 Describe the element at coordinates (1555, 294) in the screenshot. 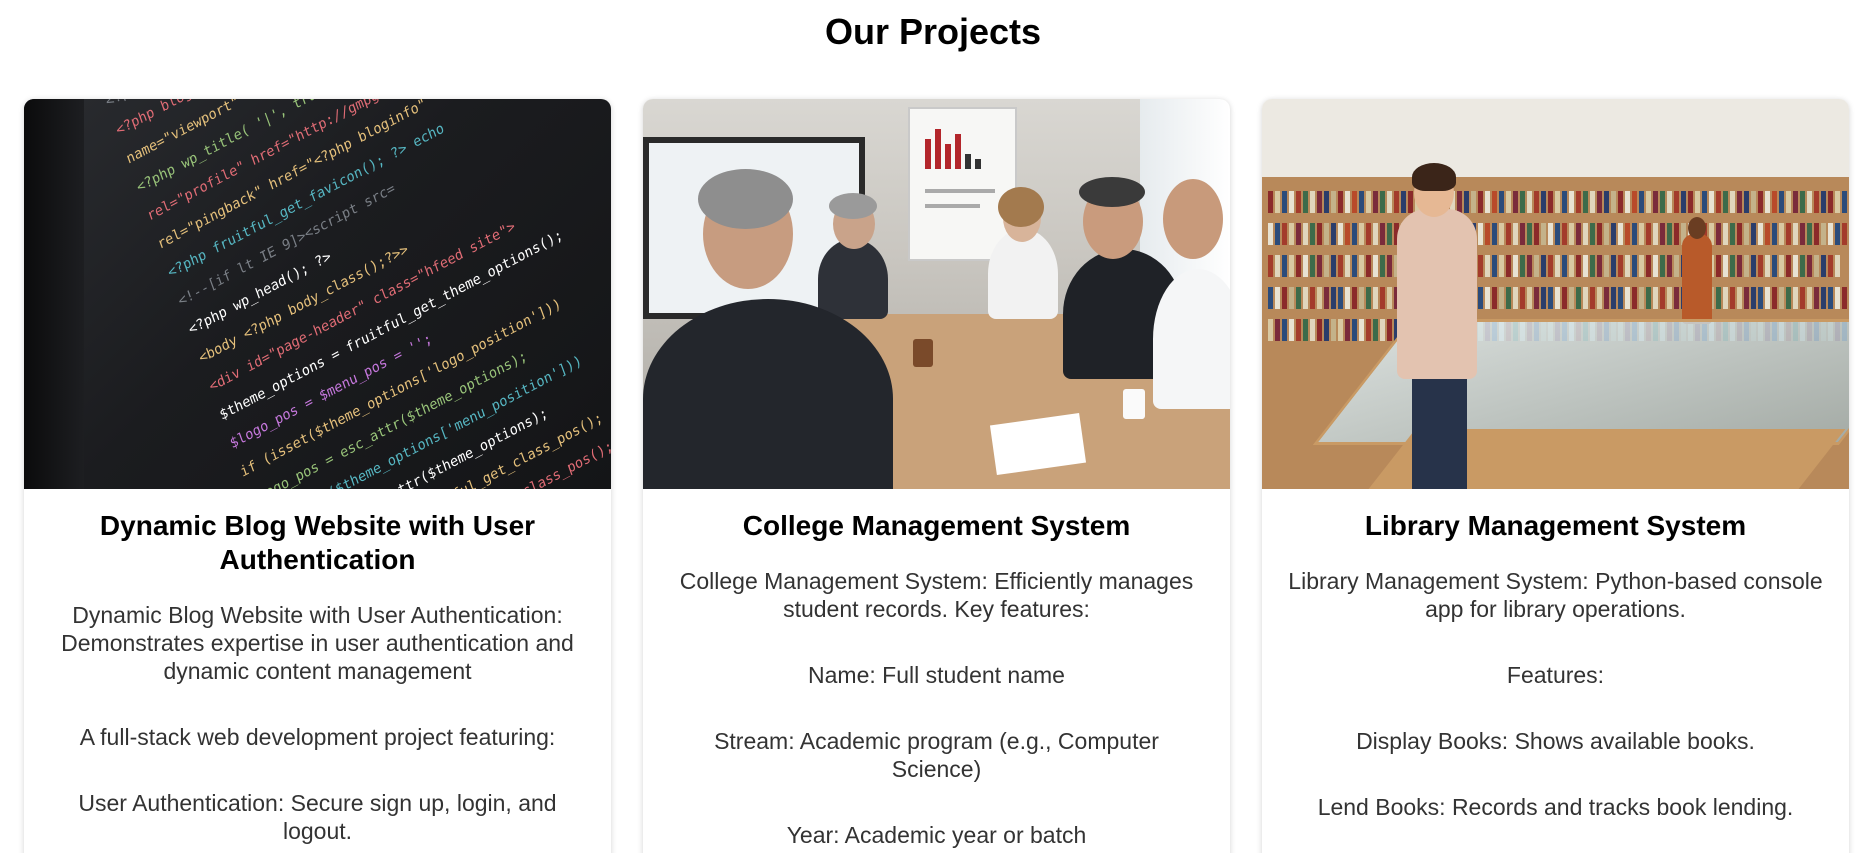

I see `project-image-library` at that location.